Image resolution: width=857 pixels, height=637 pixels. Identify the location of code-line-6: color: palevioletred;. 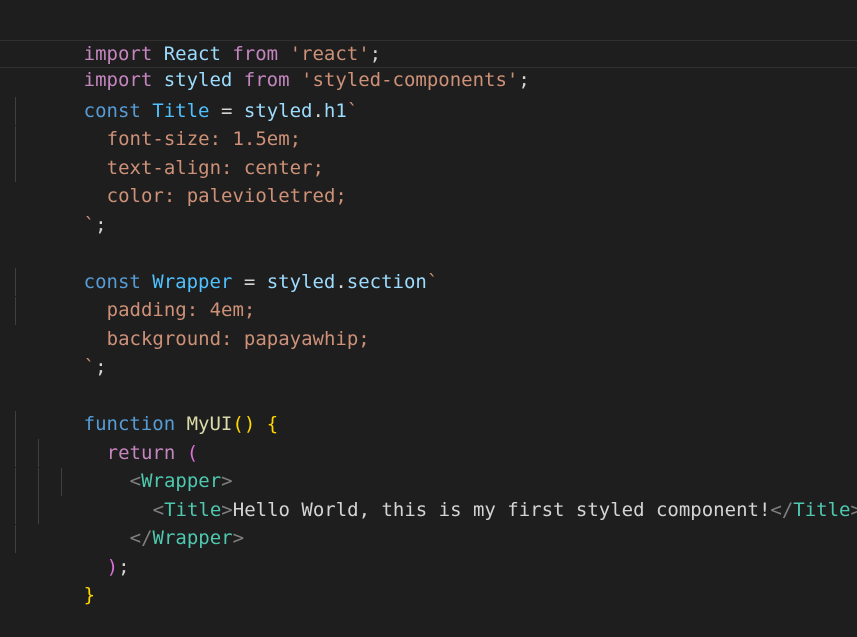
(428, 180).